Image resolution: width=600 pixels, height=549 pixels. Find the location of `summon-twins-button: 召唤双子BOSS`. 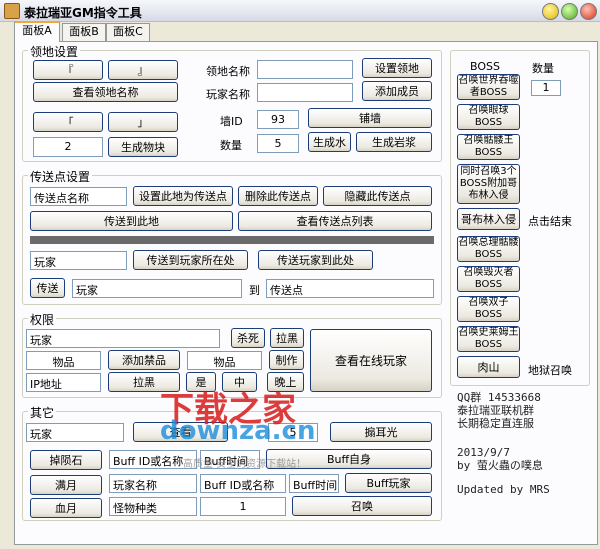

summon-twins-button: 召唤双子BOSS is located at coordinates (488, 309).